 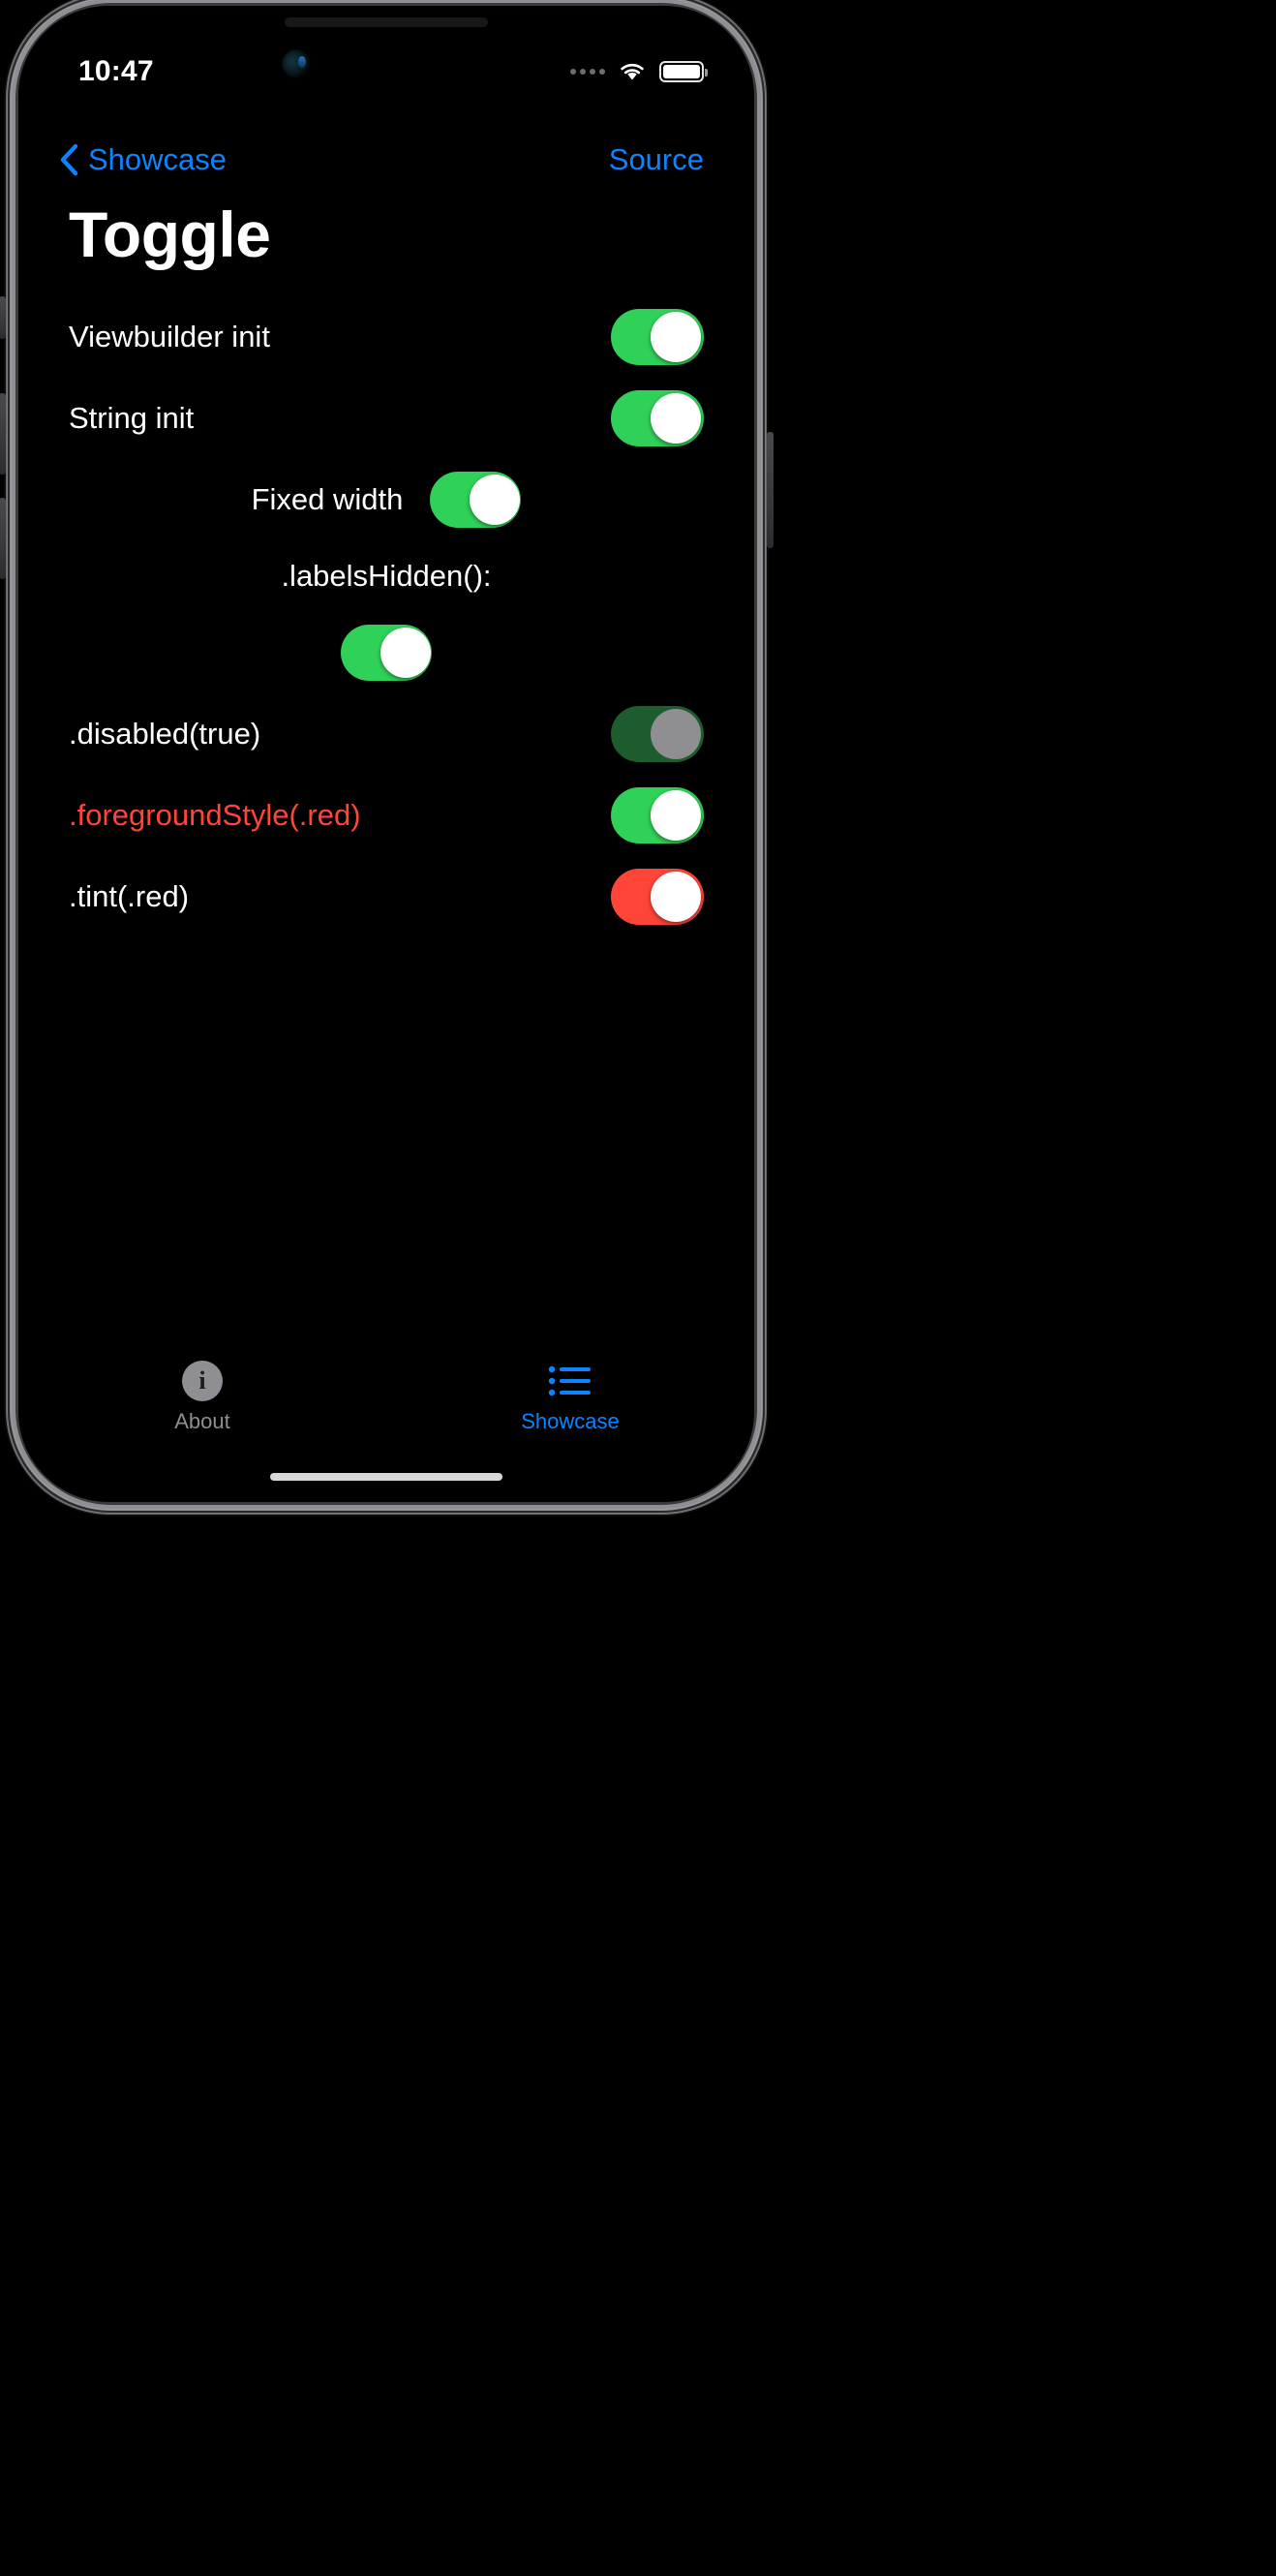 I want to click on toggle-foreground-style-red, so click(x=657, y=815).